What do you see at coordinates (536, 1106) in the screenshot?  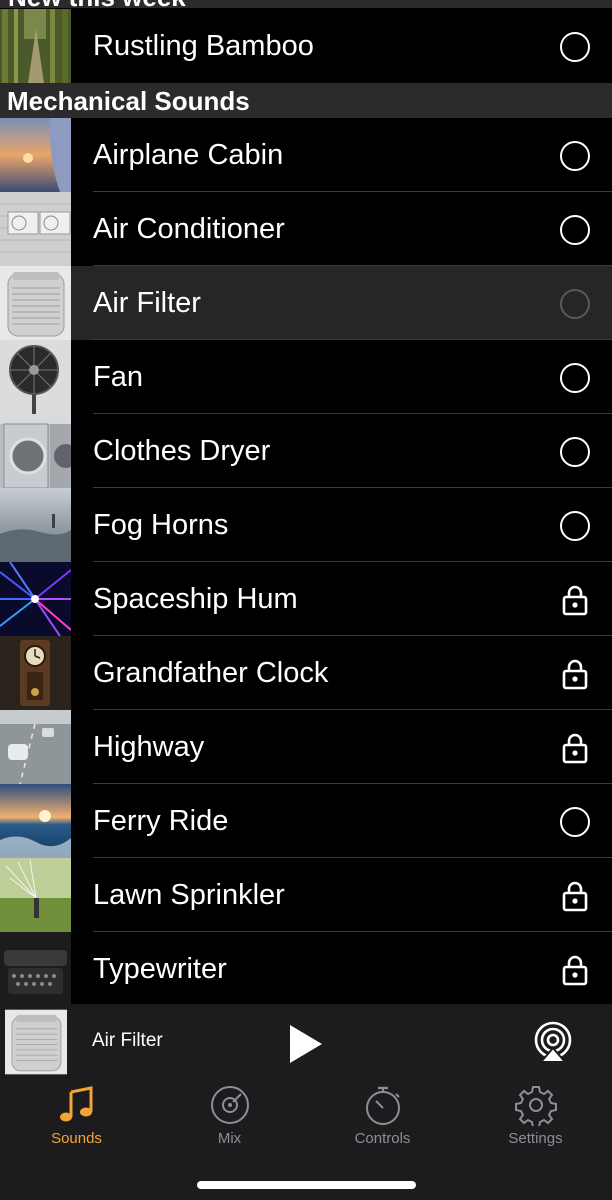 I see `gear-icon` at bounding box center [536, 1106].